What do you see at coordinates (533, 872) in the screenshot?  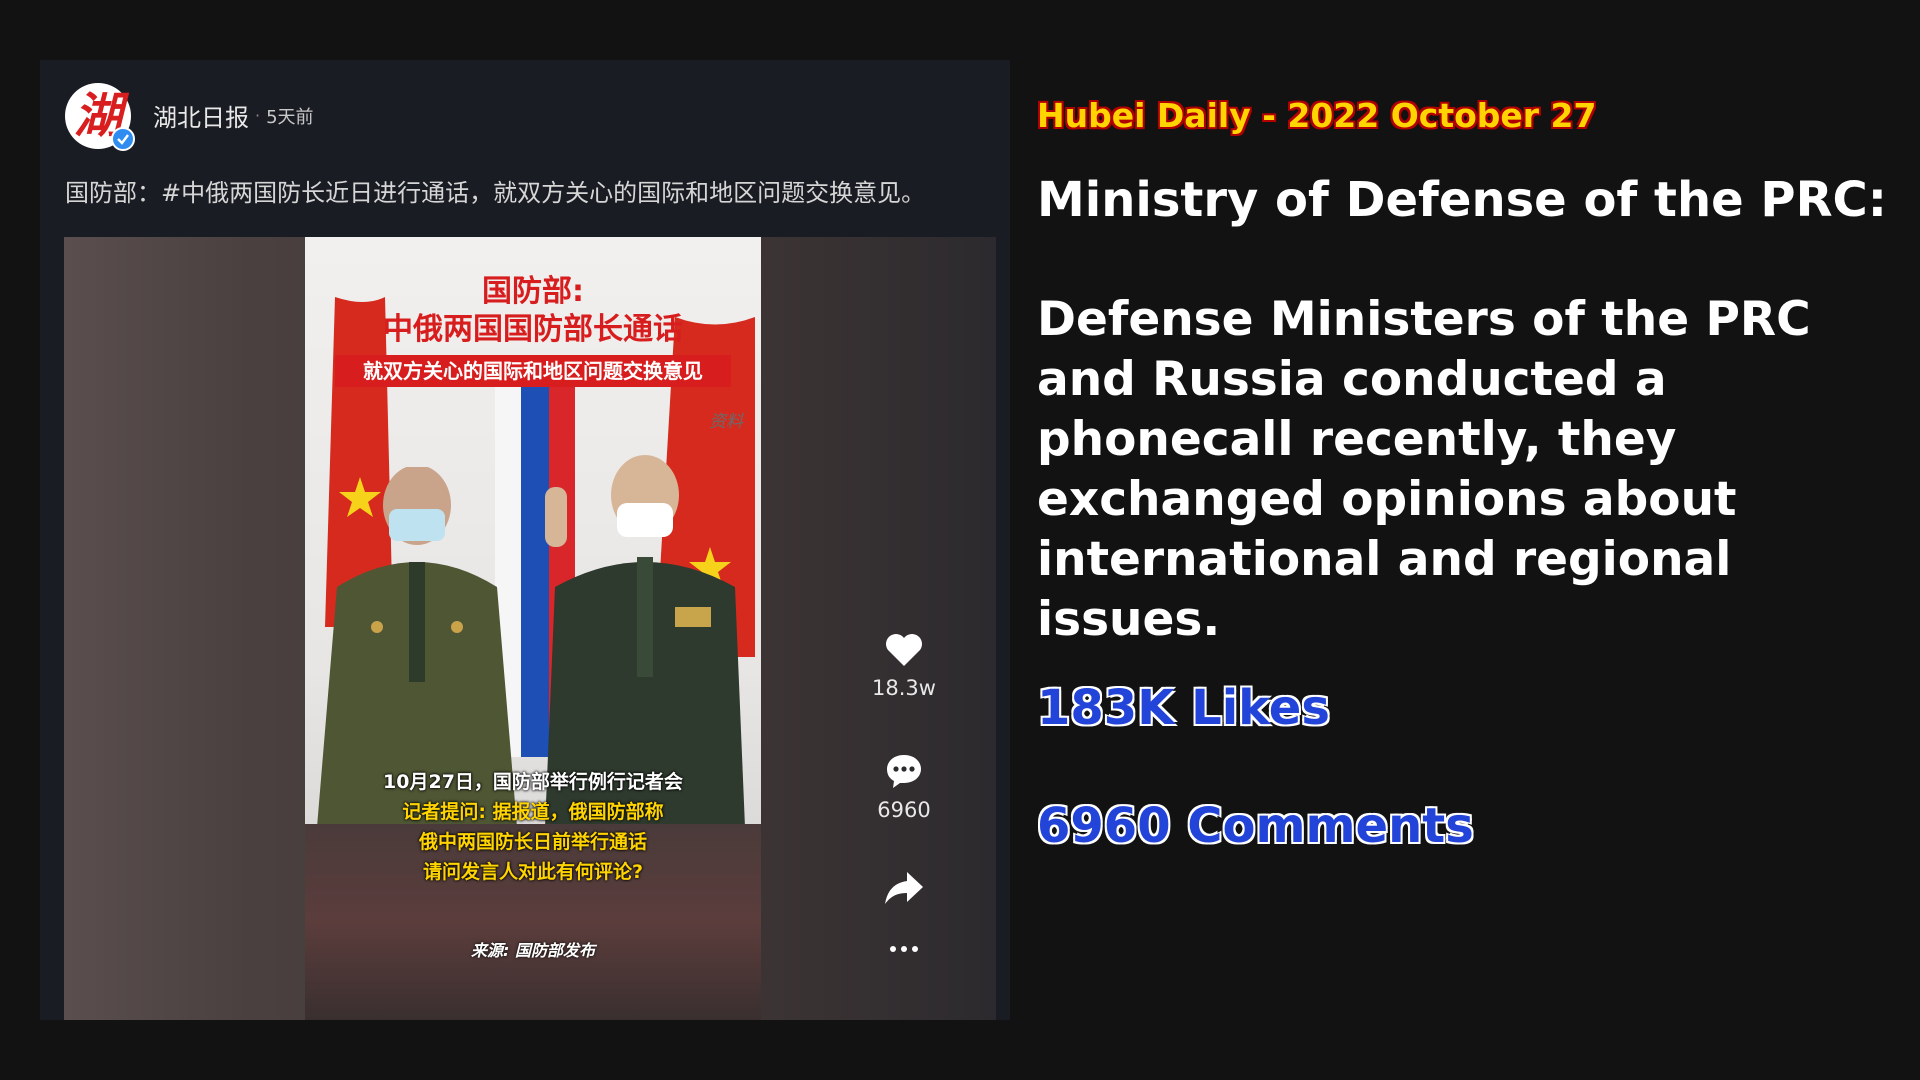 I see `overlay-line4: 请问发言人对此有何评论?` at bounding box center [533, 872].